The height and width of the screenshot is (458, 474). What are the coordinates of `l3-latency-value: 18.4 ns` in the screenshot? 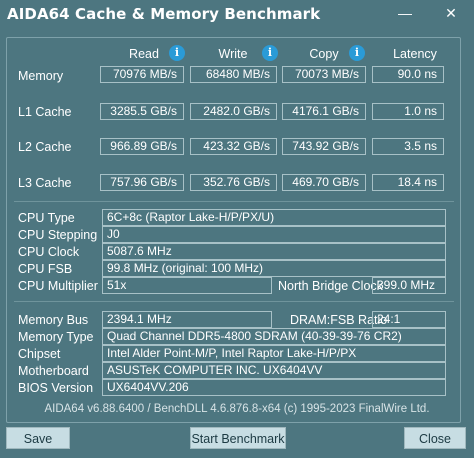 It's located at (408, 182).